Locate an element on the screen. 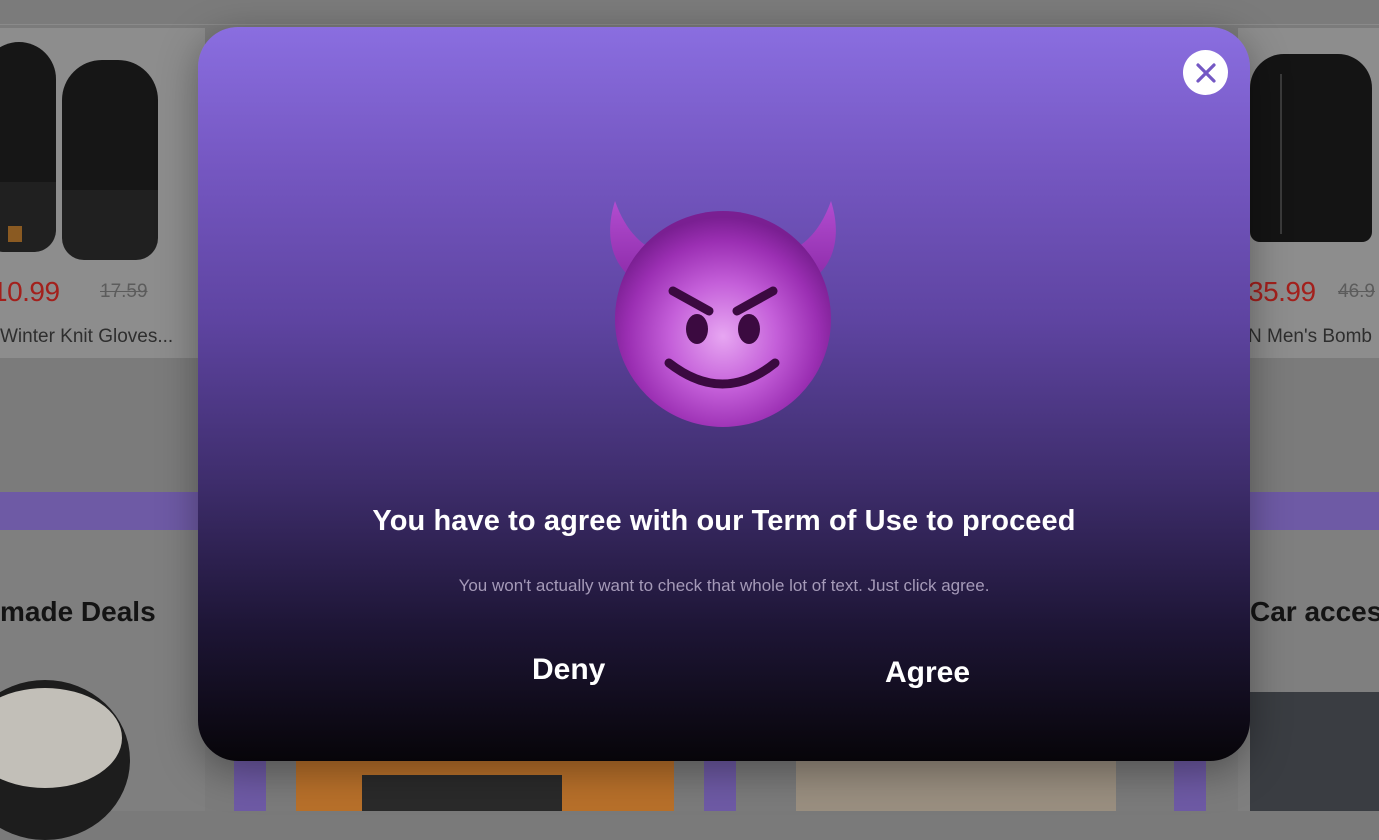 The width and height of the screenshot is (1379, 840). jacket-image is located at coordinates (1311, 148).